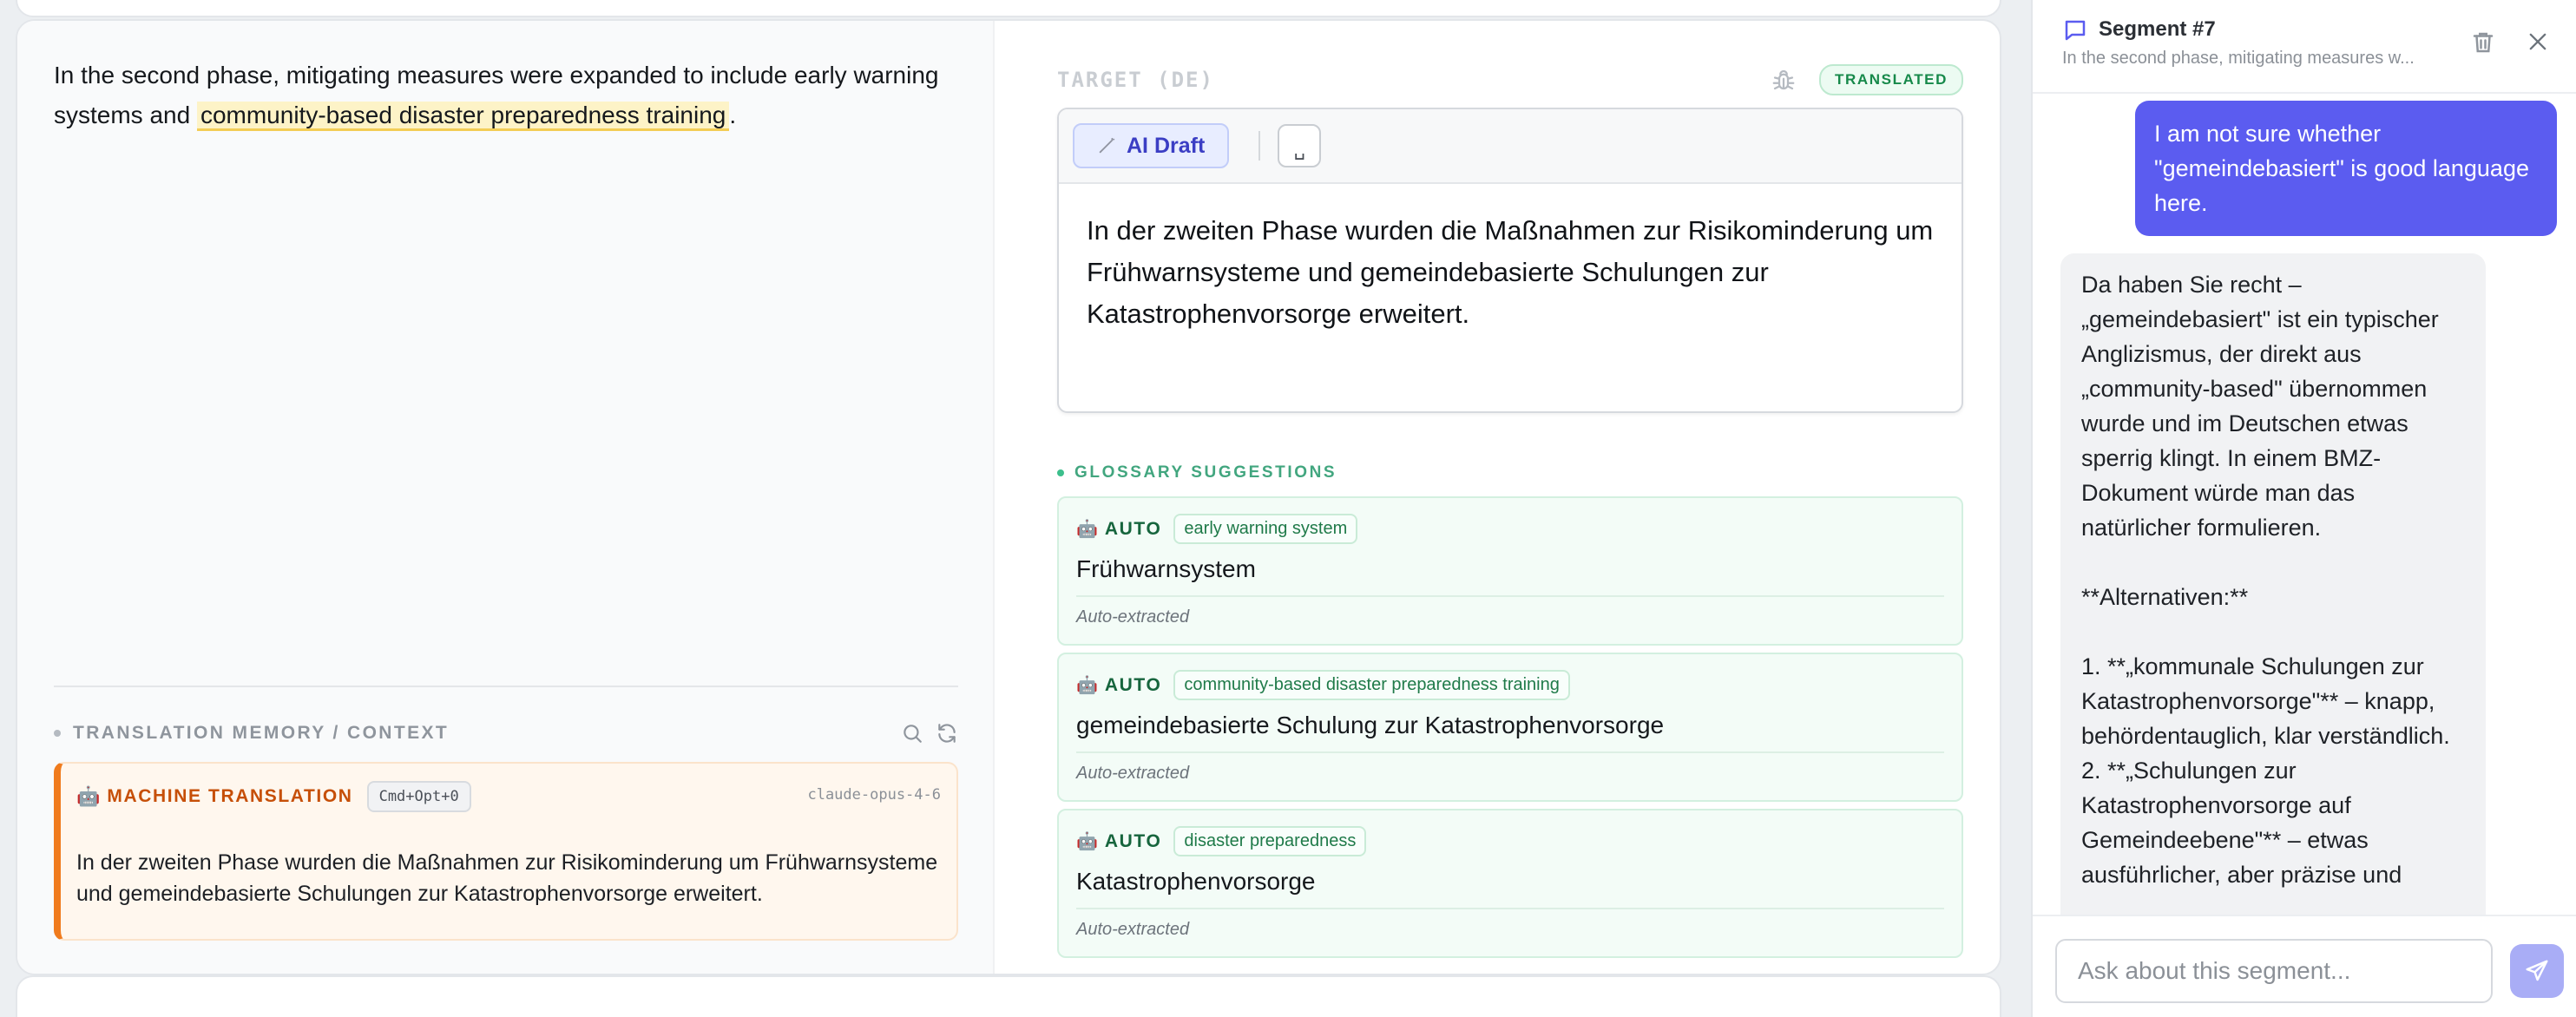 This screenshot has height=1017, width=2576. I want to click on ai-draft-button: AI Draft, so click(1151, 145).